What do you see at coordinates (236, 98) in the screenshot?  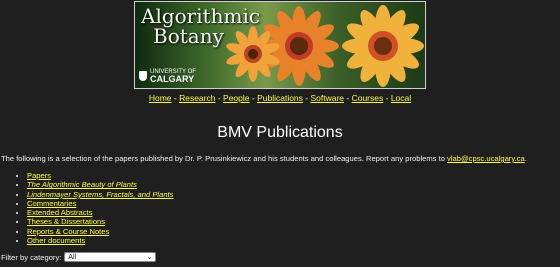 I see `nav-link-people: People` at bounding box center [236, 98].